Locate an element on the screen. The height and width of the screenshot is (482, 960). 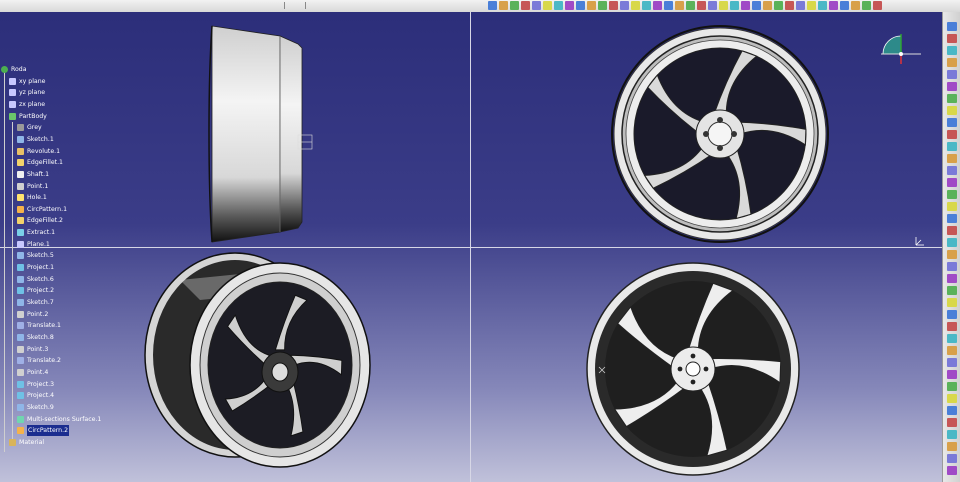
wheel-rear-view is located at coordinates (693, 369).